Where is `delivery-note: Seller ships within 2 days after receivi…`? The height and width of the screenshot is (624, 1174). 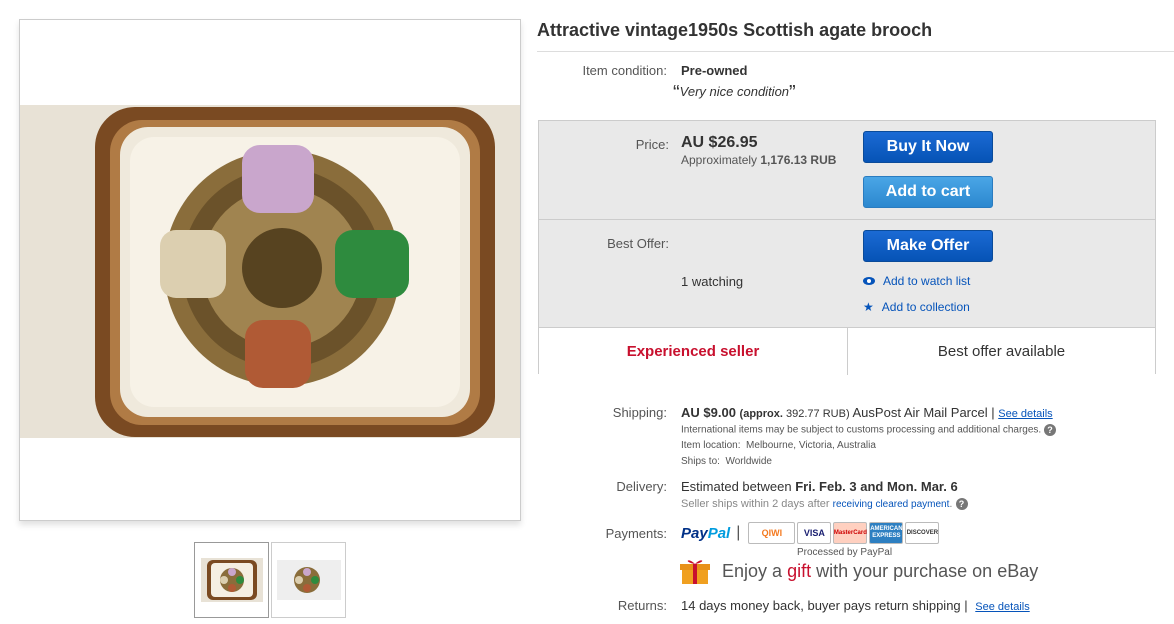 delivery-note: Seller ships within 2 days after receivi… is located at coordinates (824, 504).